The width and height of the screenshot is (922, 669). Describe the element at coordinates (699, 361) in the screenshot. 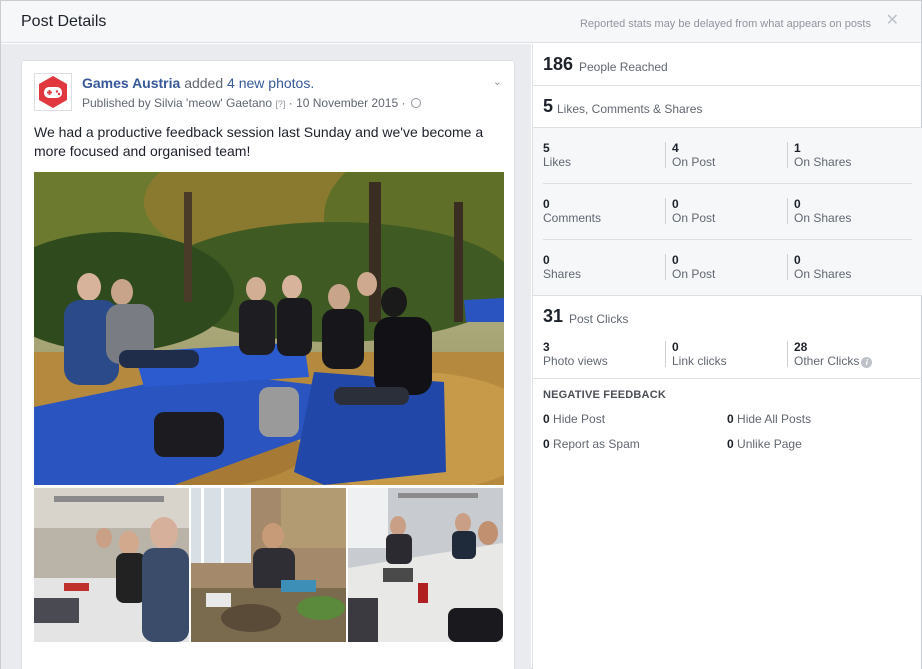

I see `link-clicks-label: Link clicks` at that location.